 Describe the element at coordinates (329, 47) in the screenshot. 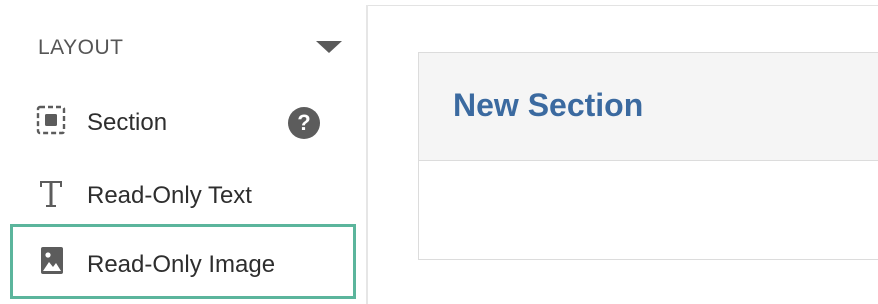

I see `caret-down-icon` at that location.